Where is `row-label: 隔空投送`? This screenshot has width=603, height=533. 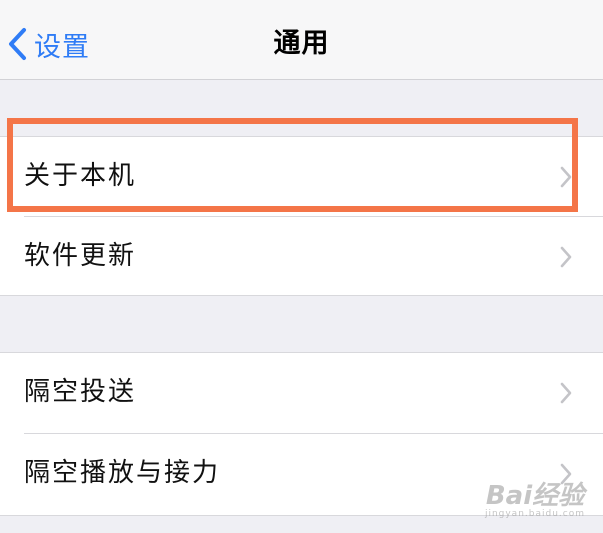 row-label: 隔空投送 is located at coordinates (80, 392).